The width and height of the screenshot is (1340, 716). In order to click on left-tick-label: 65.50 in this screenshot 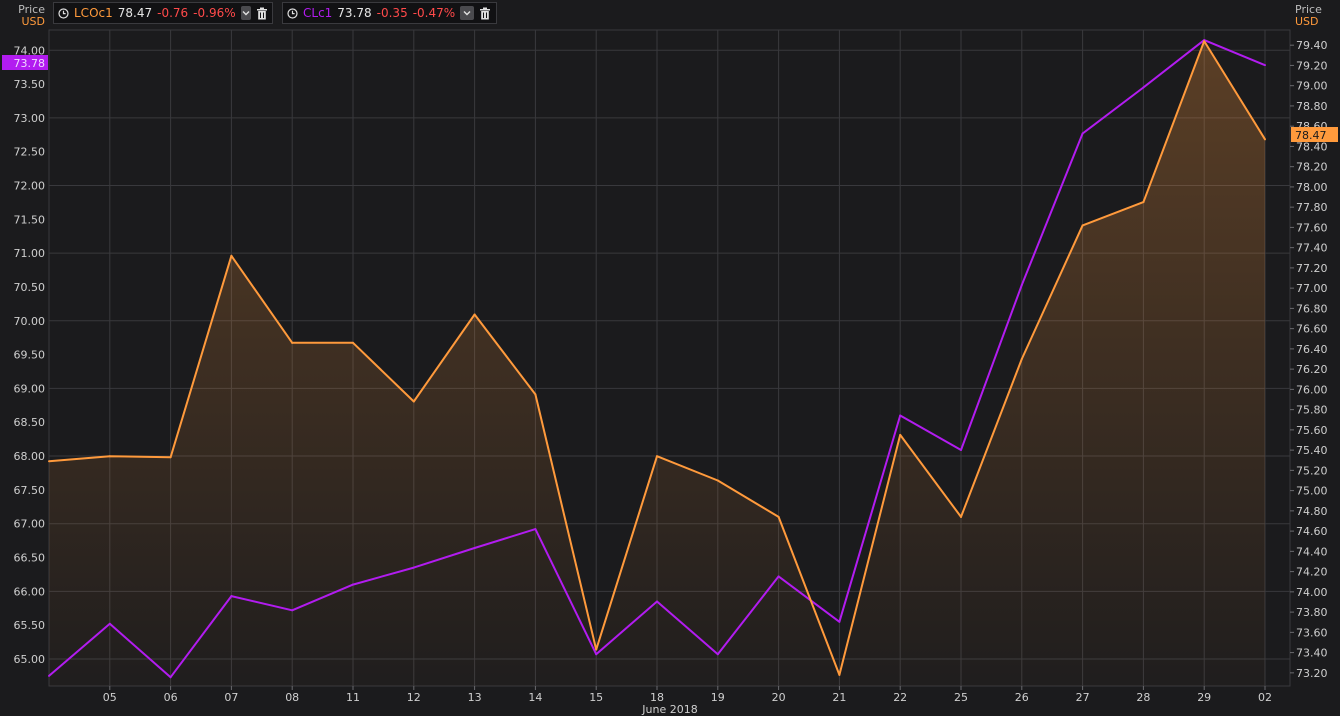, I will do `click(30, 625)`.